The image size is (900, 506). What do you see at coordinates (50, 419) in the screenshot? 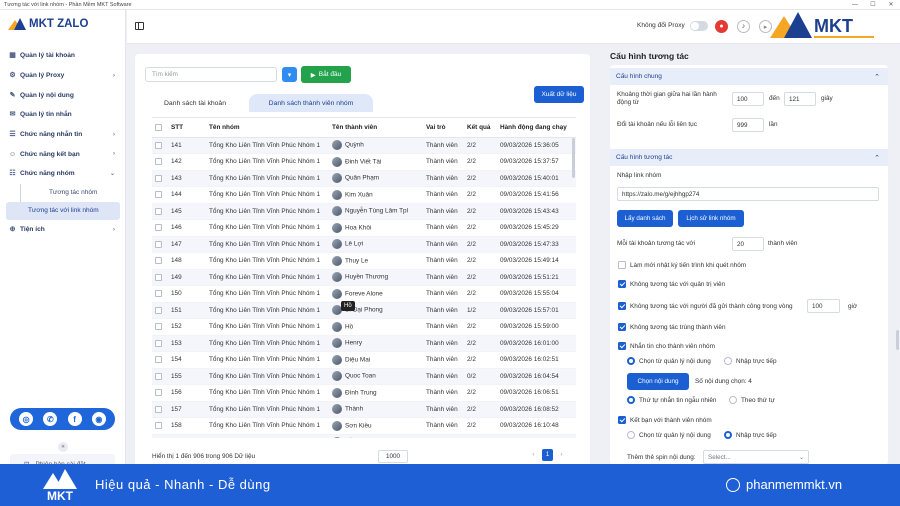
I see `messenger-icon: ✆` at bounding box center [50, 419].